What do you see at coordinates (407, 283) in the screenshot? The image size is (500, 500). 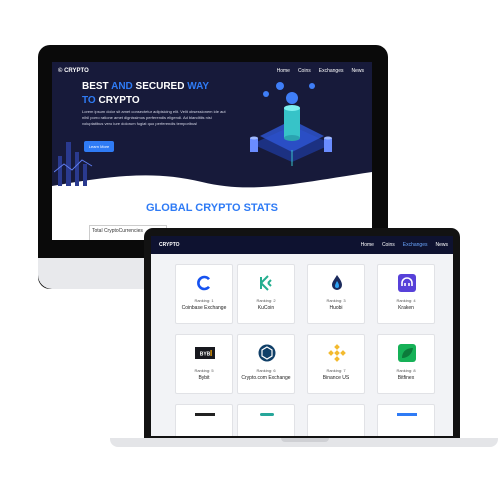 I see `kraken-icon` at bounding box center [407, 283].